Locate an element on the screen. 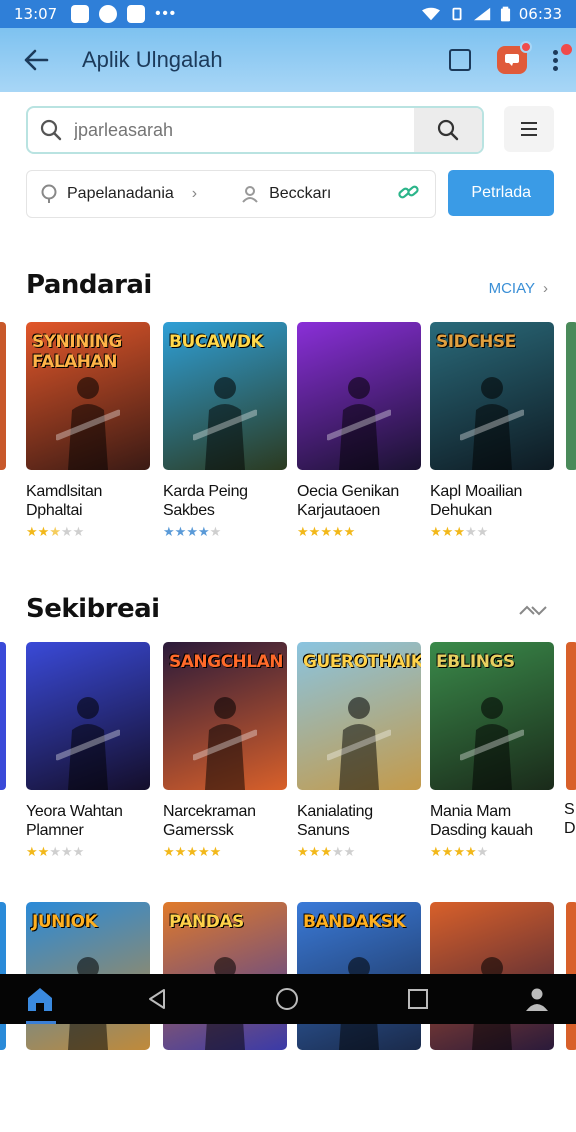 Image resolution: width=576 pixels, height=1132 pixels. profile-icon is located at coordinates (537, 999).